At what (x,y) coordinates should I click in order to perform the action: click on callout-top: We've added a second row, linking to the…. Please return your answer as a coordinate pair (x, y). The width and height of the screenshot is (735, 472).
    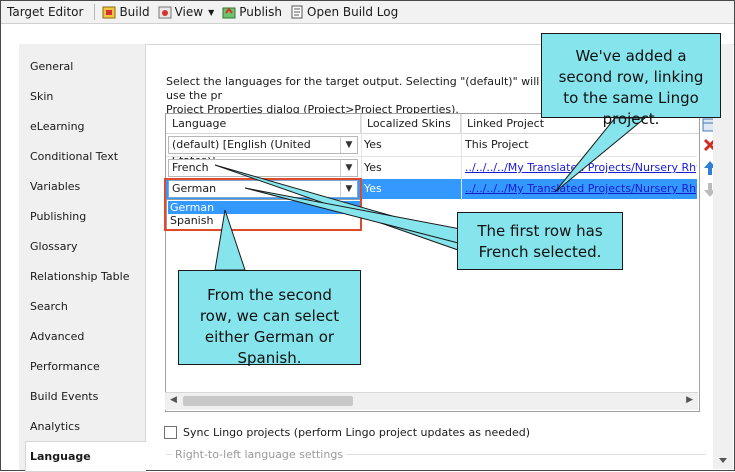
    Looking at the image, I should click on (631, 80).